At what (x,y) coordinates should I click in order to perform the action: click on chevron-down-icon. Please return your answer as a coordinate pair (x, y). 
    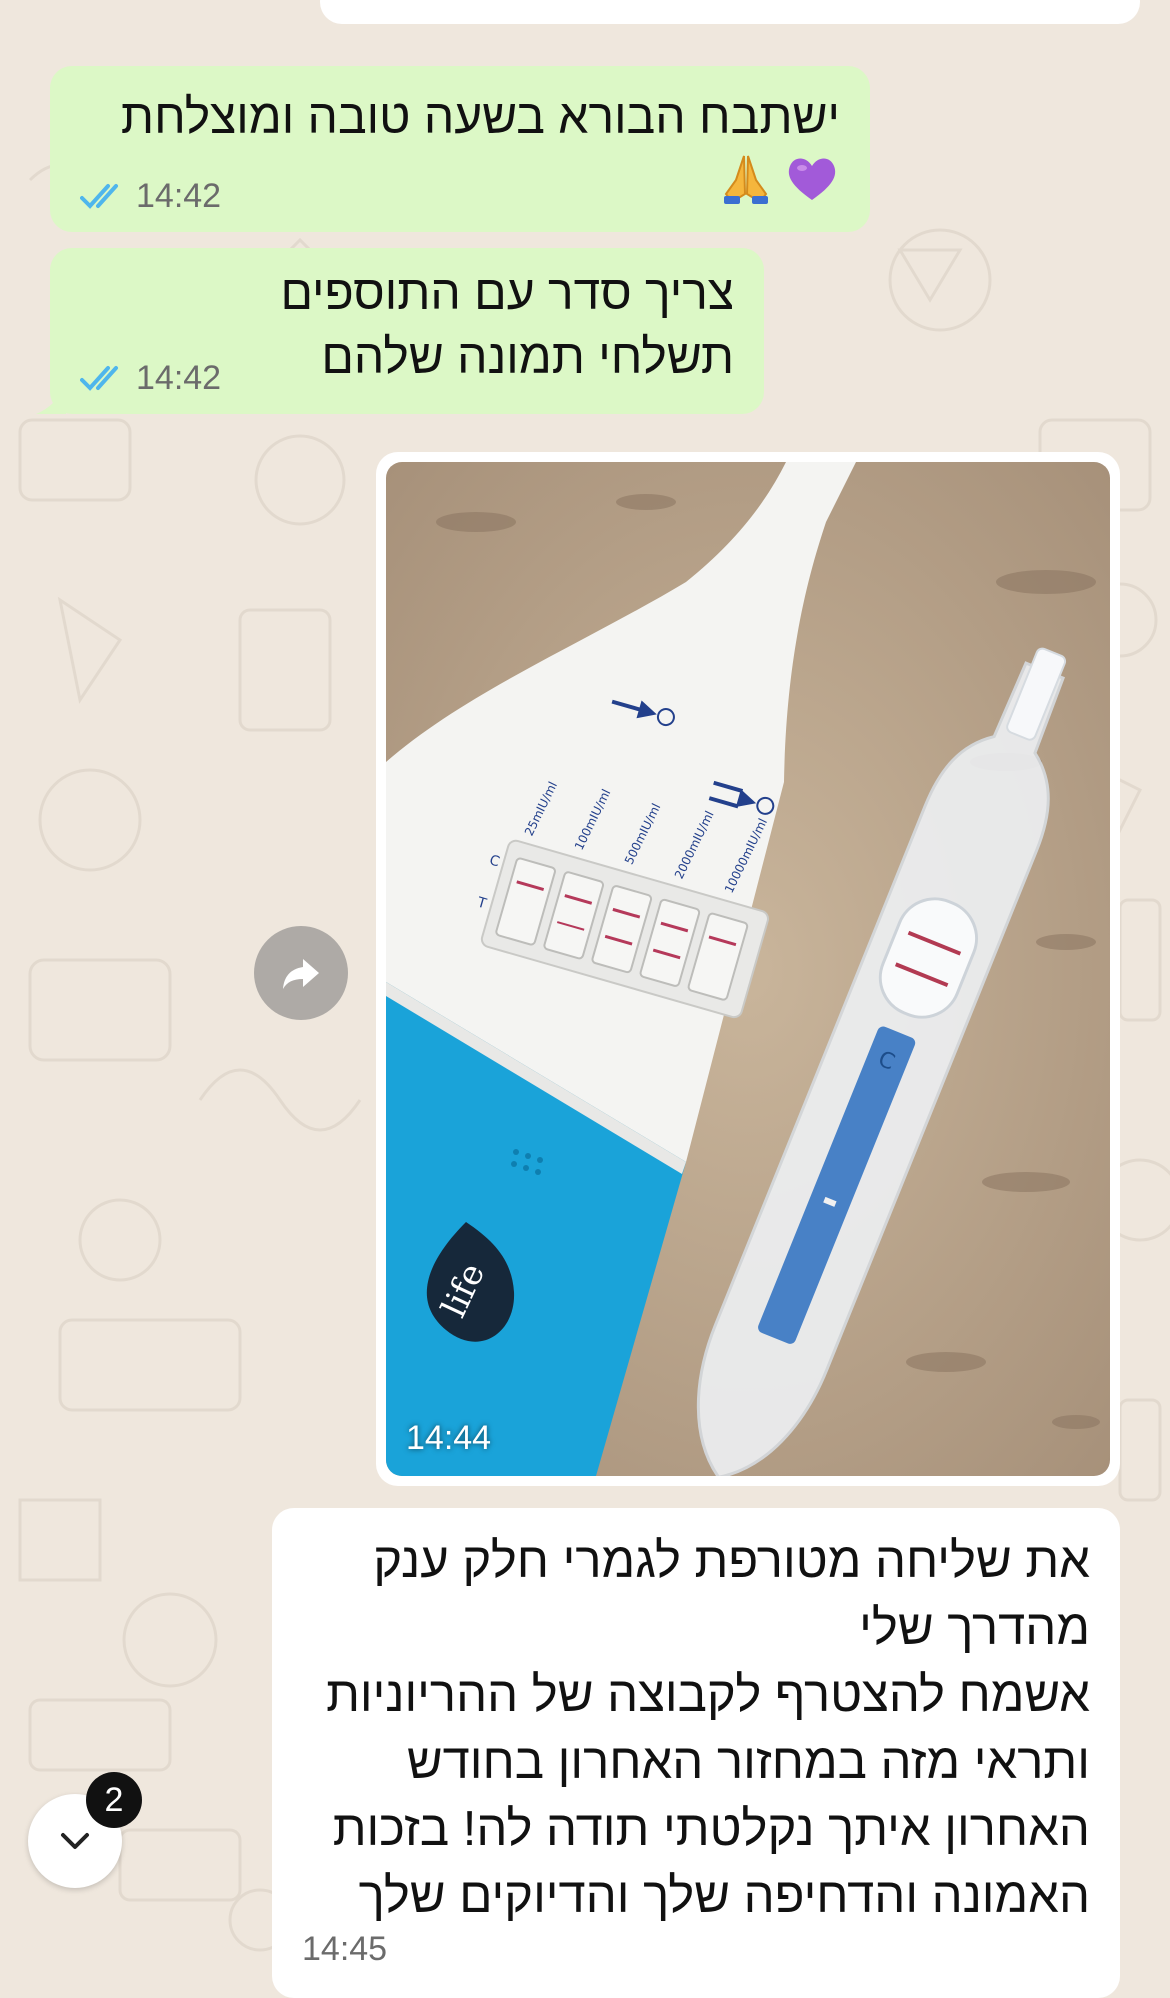
    Looking at the image, I should click on (75, 1841).